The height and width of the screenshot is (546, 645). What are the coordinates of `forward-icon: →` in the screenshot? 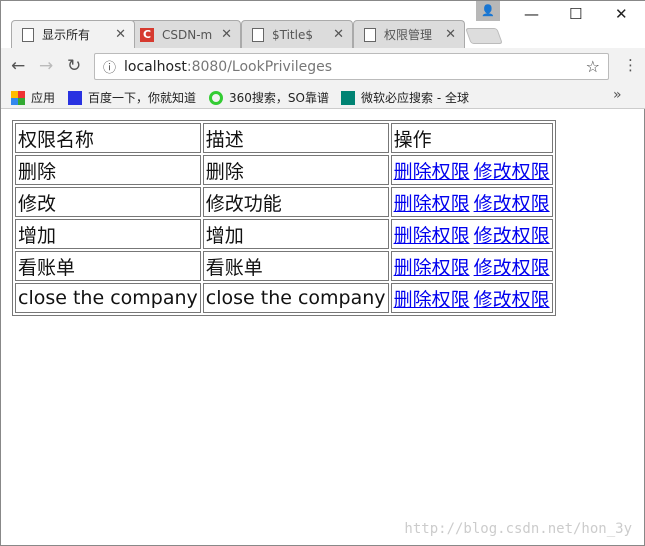 It's located at (46, 66).